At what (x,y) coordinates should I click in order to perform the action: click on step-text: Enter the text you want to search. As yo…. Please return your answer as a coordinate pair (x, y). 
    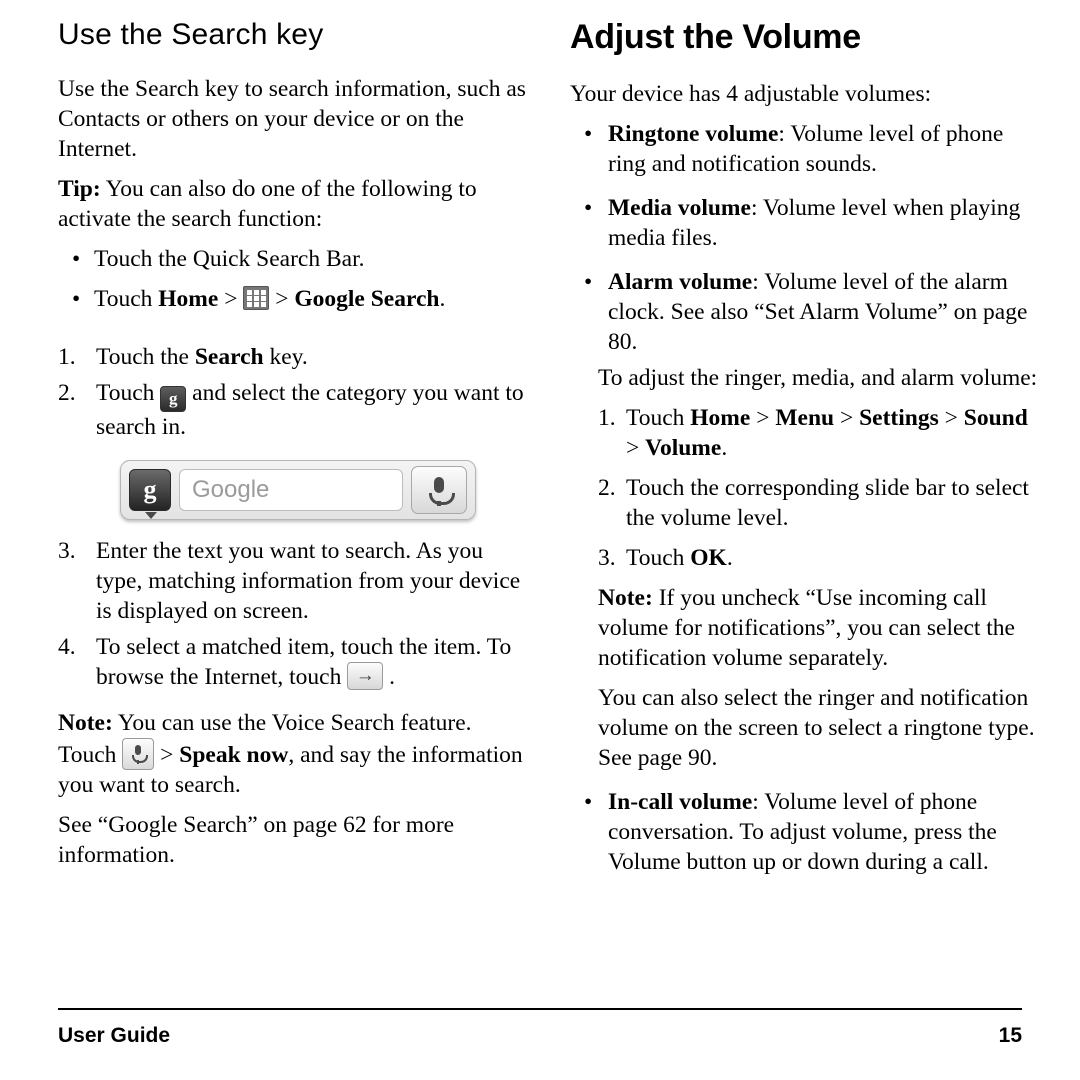
    Looking at the image, I should click on (308, 581).